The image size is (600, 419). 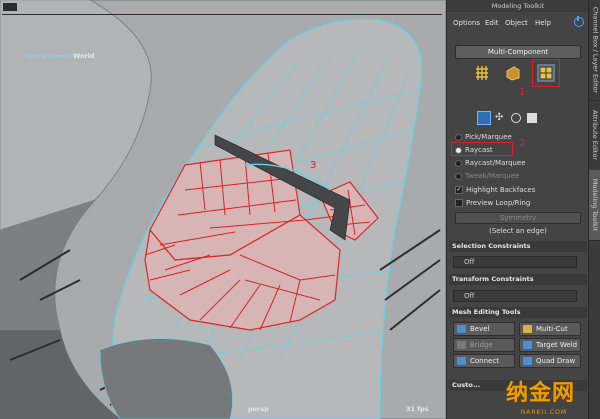 I want to click on checkbox-highlight-backfaces: ✓ Highlight Backfaces, so click(x=495, y=190).